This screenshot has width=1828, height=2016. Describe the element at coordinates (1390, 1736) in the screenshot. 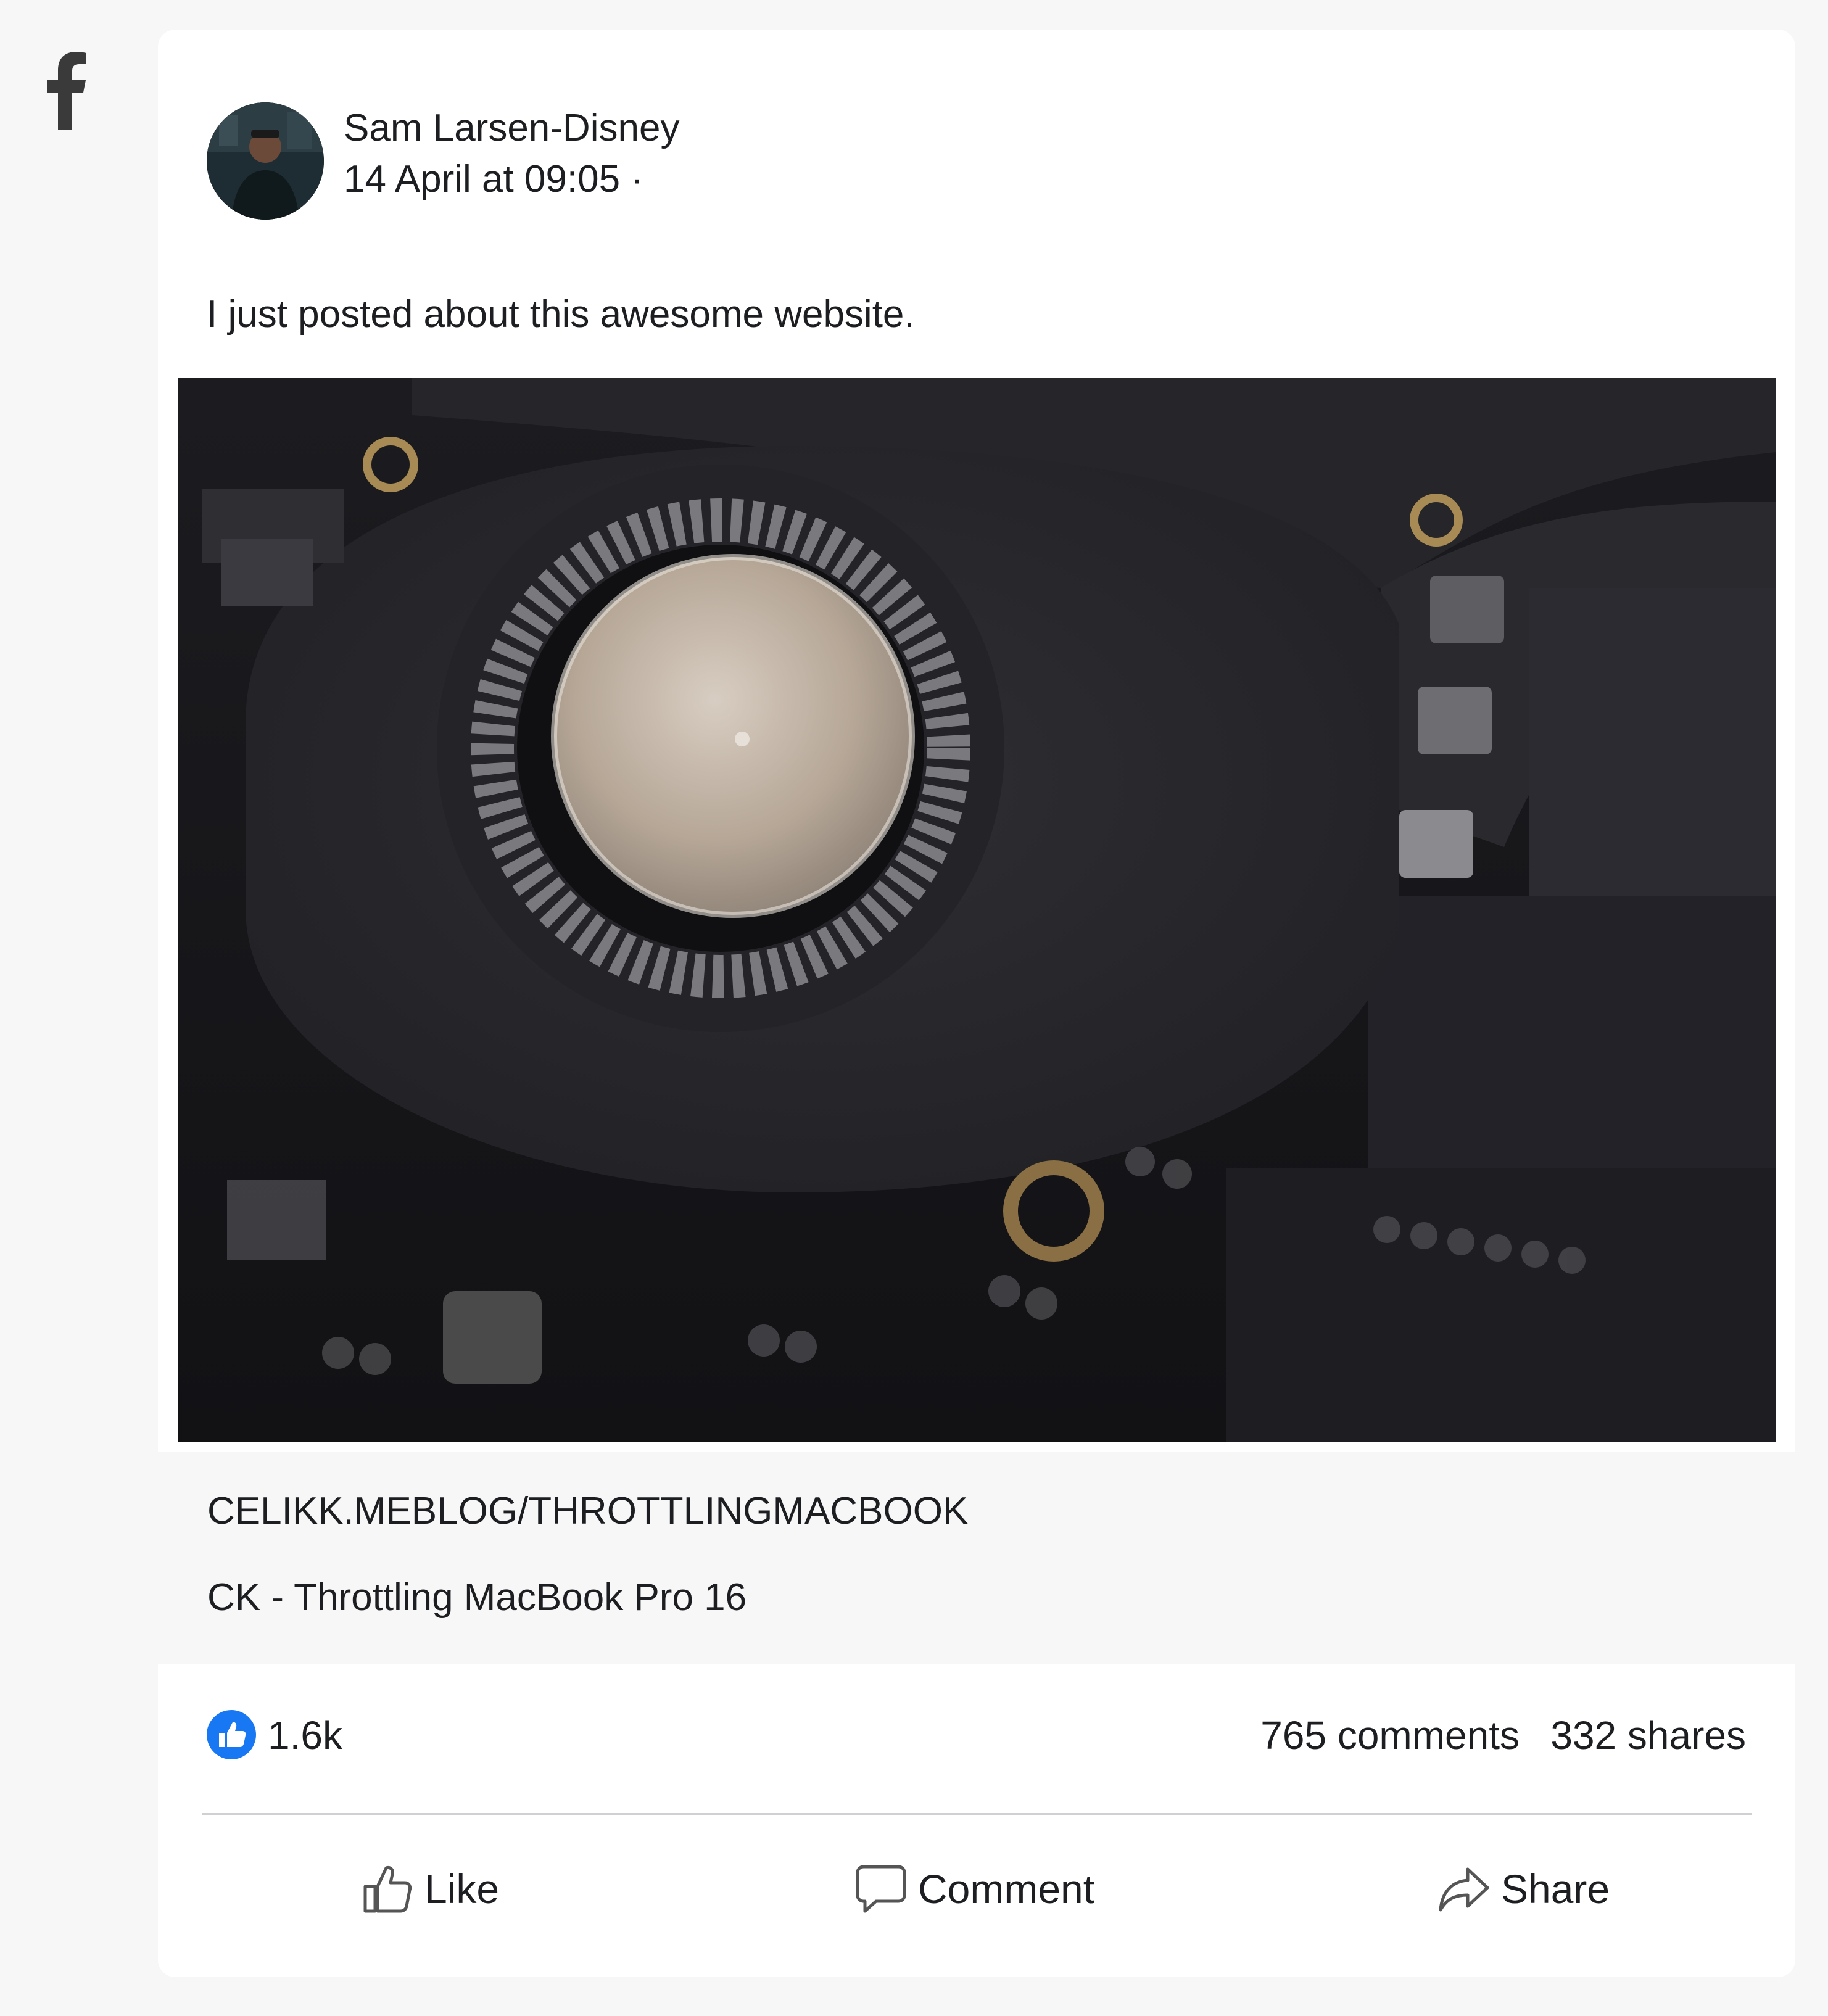

I see `comments-count: 765 comments` at that location.